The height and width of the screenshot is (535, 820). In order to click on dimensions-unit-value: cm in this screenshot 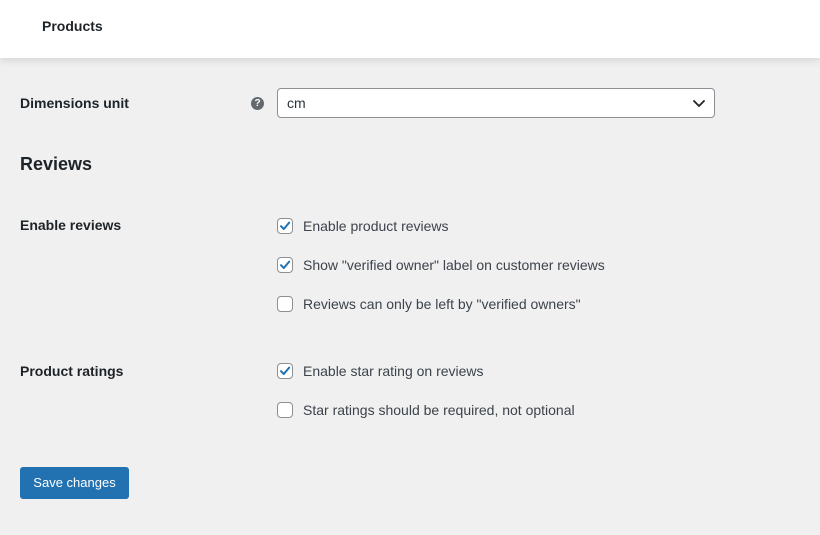, I will do `click(296, 103)`.